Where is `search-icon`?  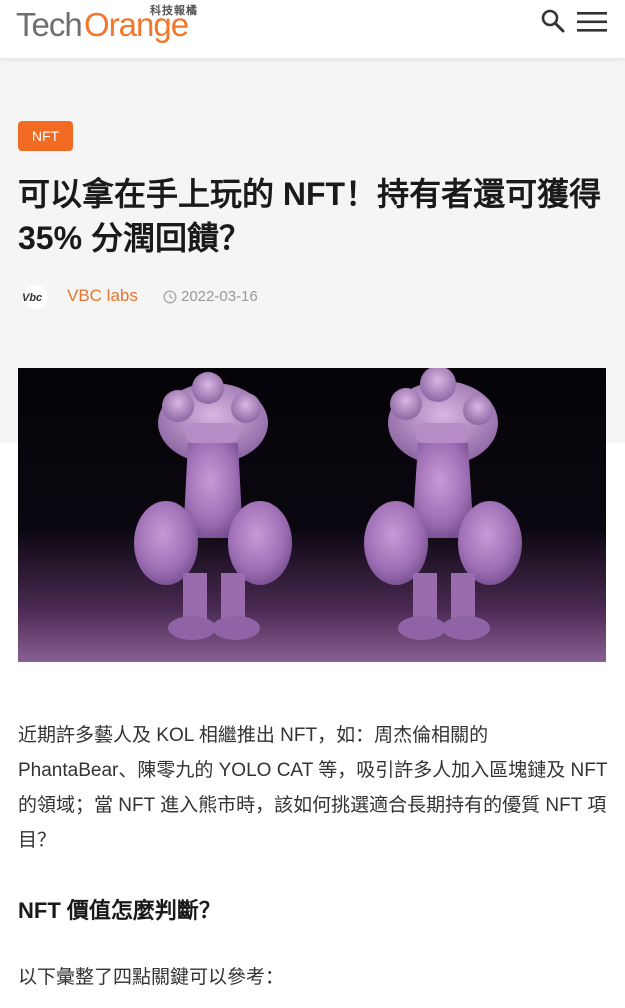 search-icon is located at coordinates (553, 21).